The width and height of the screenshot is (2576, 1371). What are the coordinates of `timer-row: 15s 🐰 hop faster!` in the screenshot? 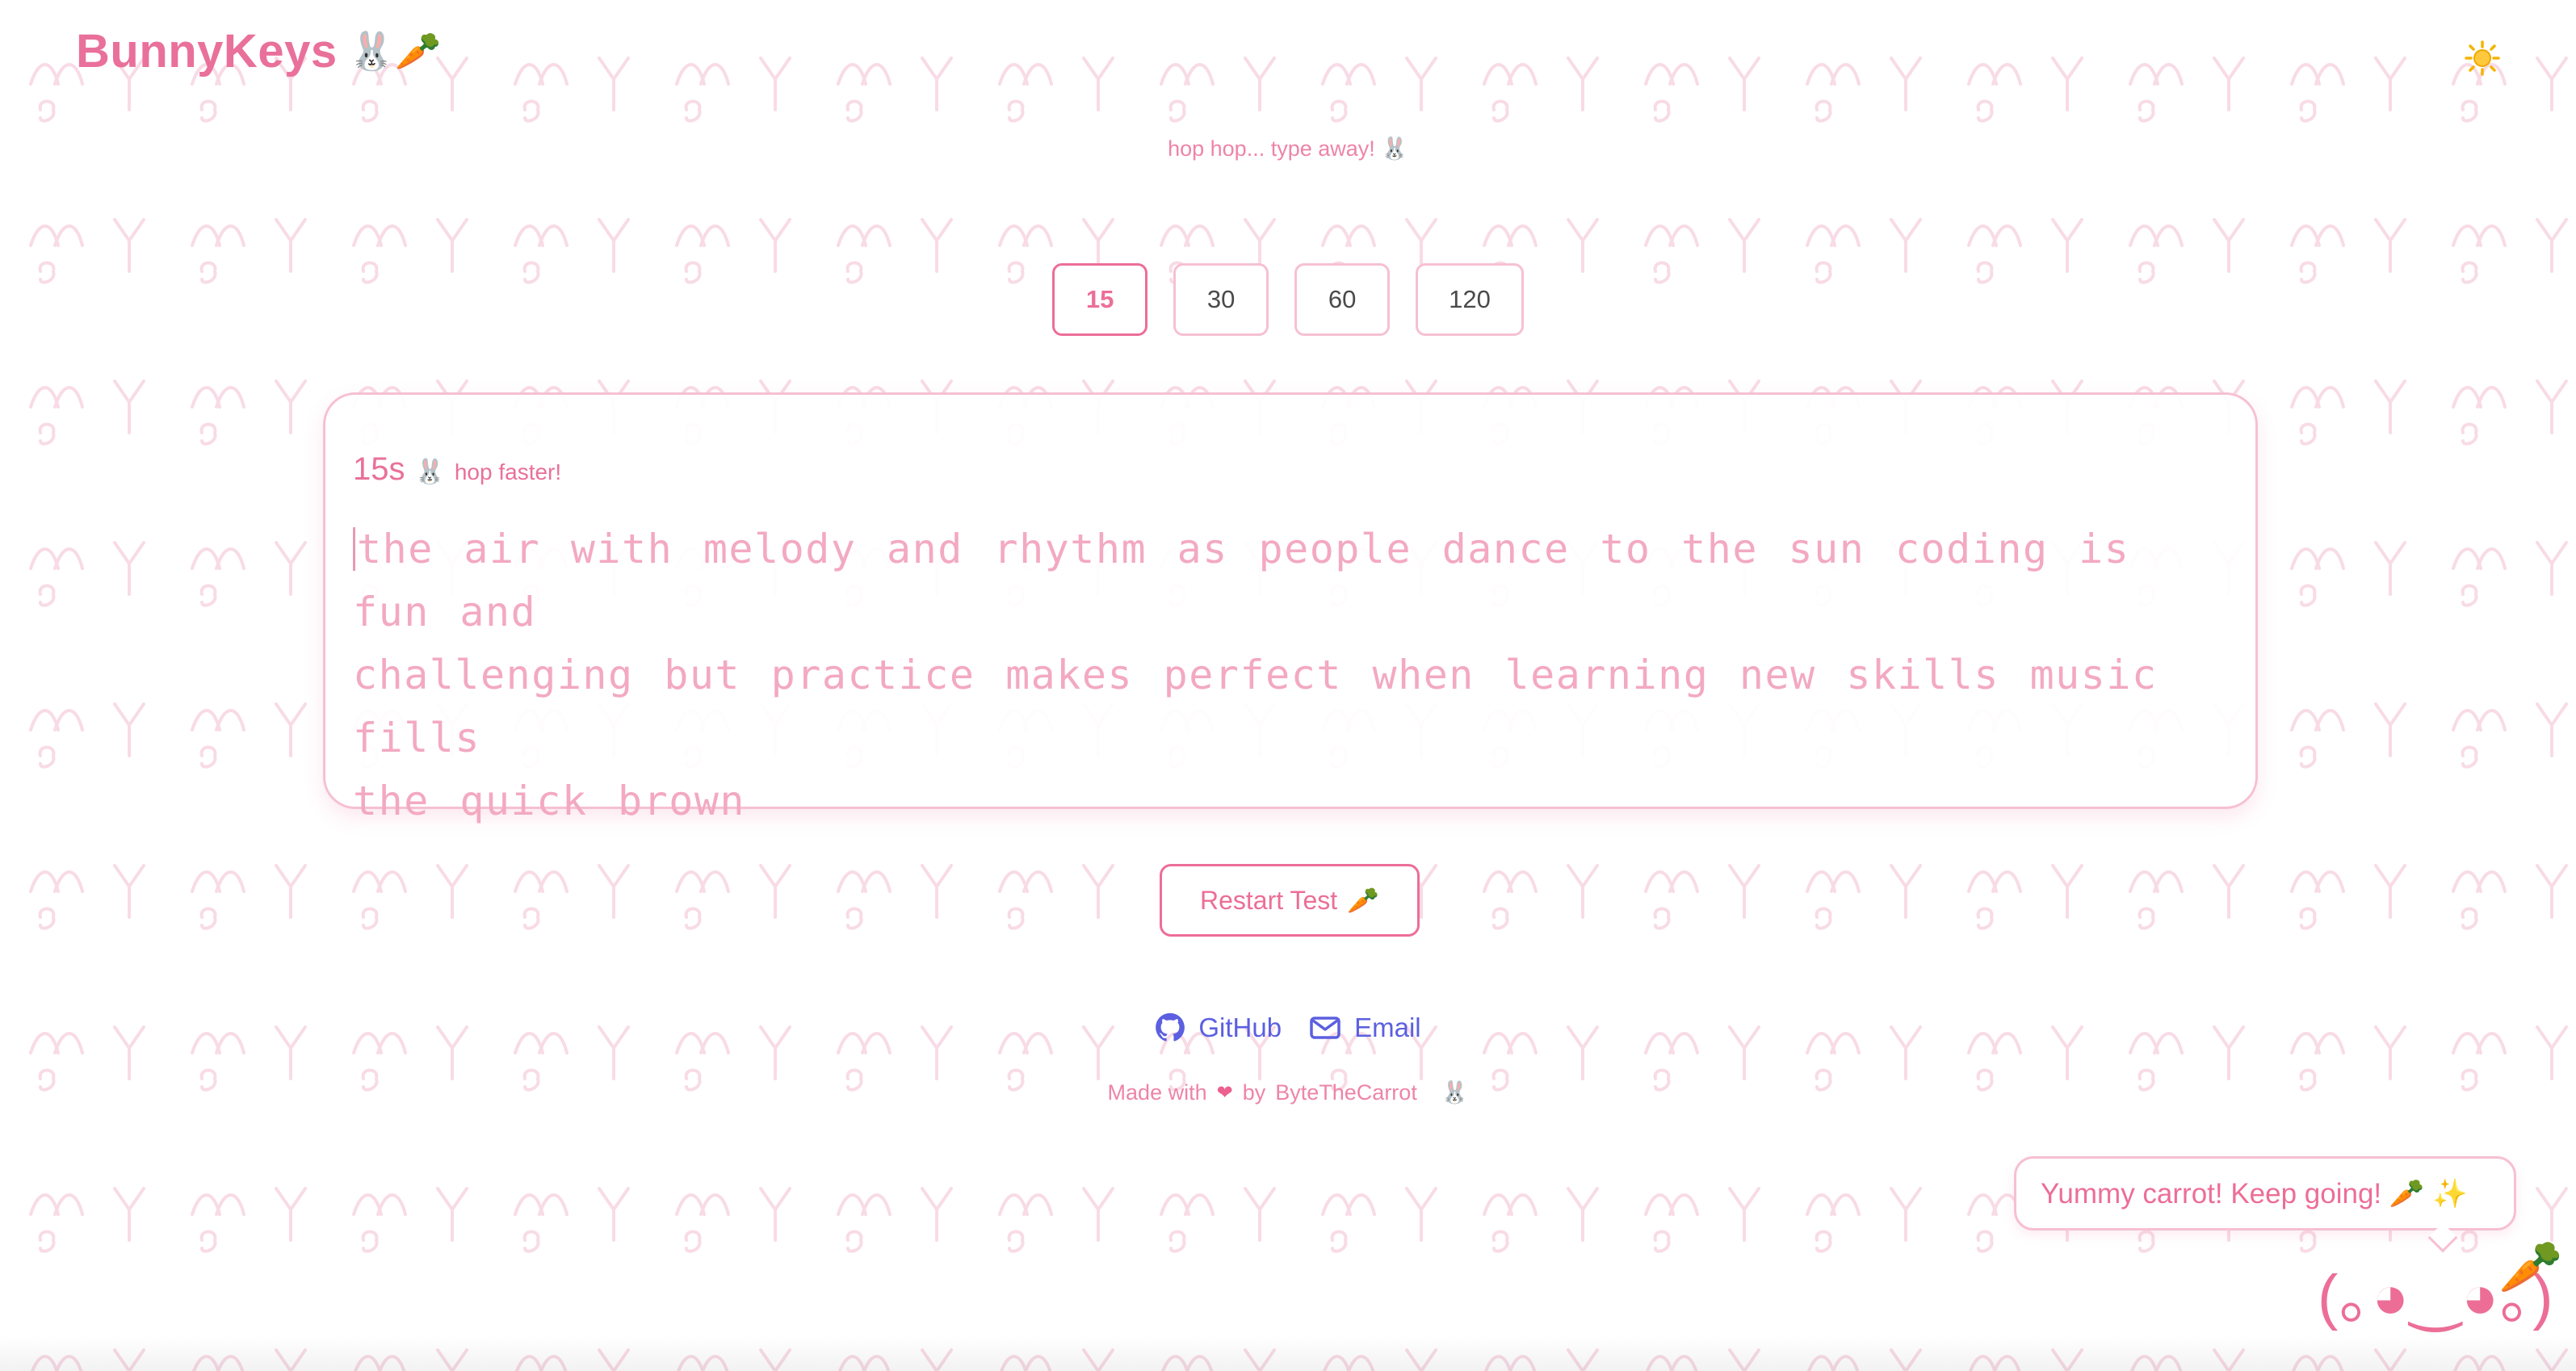 It's located at (457, 469).